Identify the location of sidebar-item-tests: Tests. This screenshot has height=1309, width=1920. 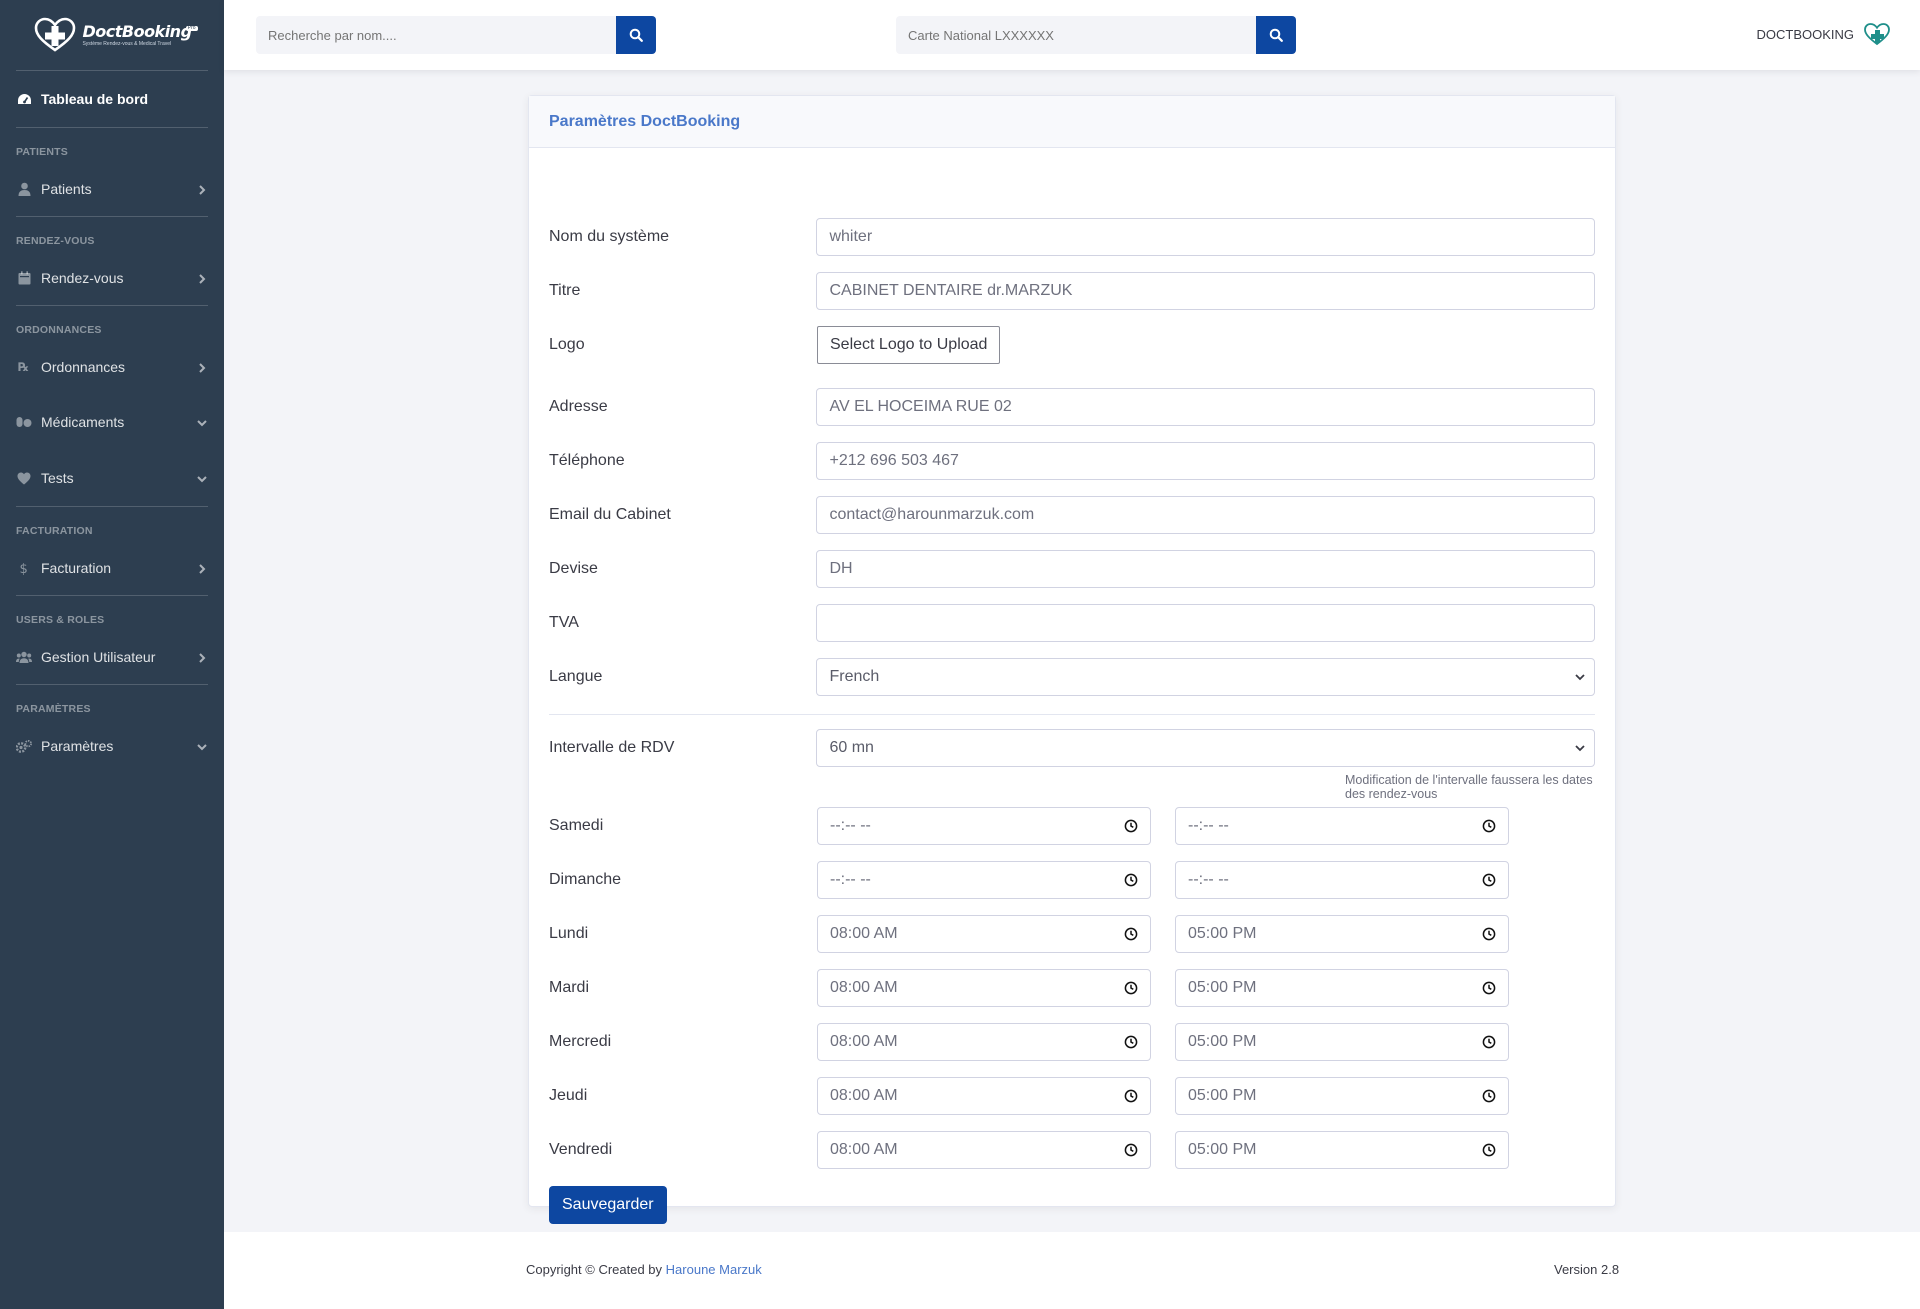
(112, 478).